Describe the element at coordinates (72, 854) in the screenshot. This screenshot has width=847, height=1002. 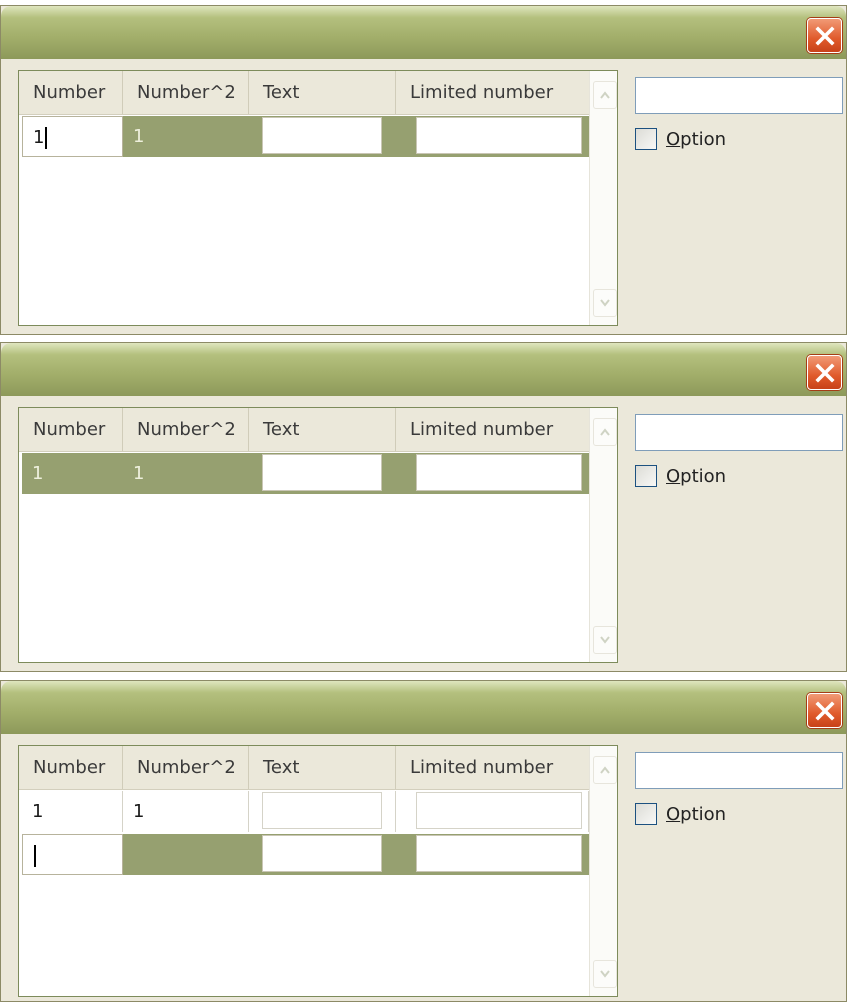
I see `cell-number-editor` at that location.